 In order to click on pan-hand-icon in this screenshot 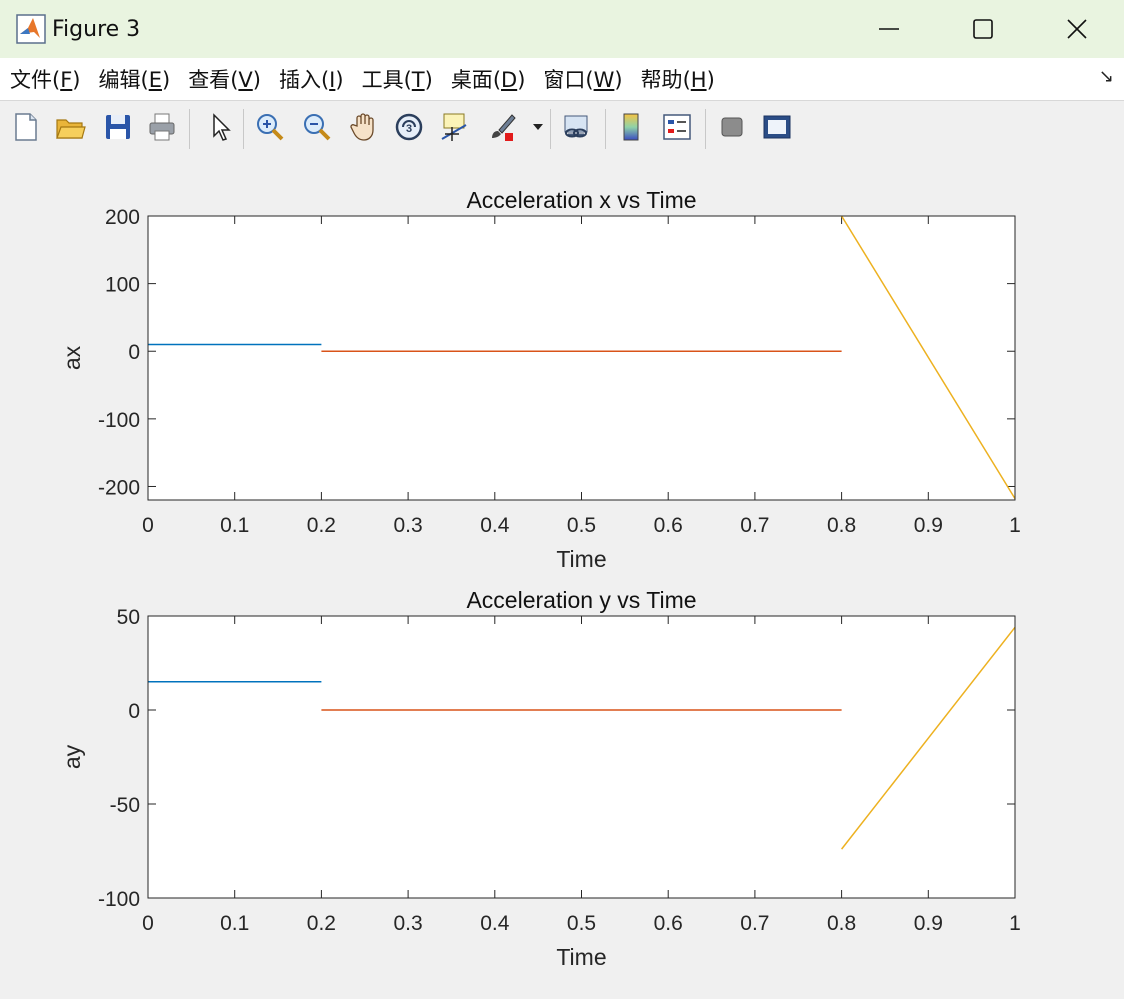, I will do `click(362, 127)`.